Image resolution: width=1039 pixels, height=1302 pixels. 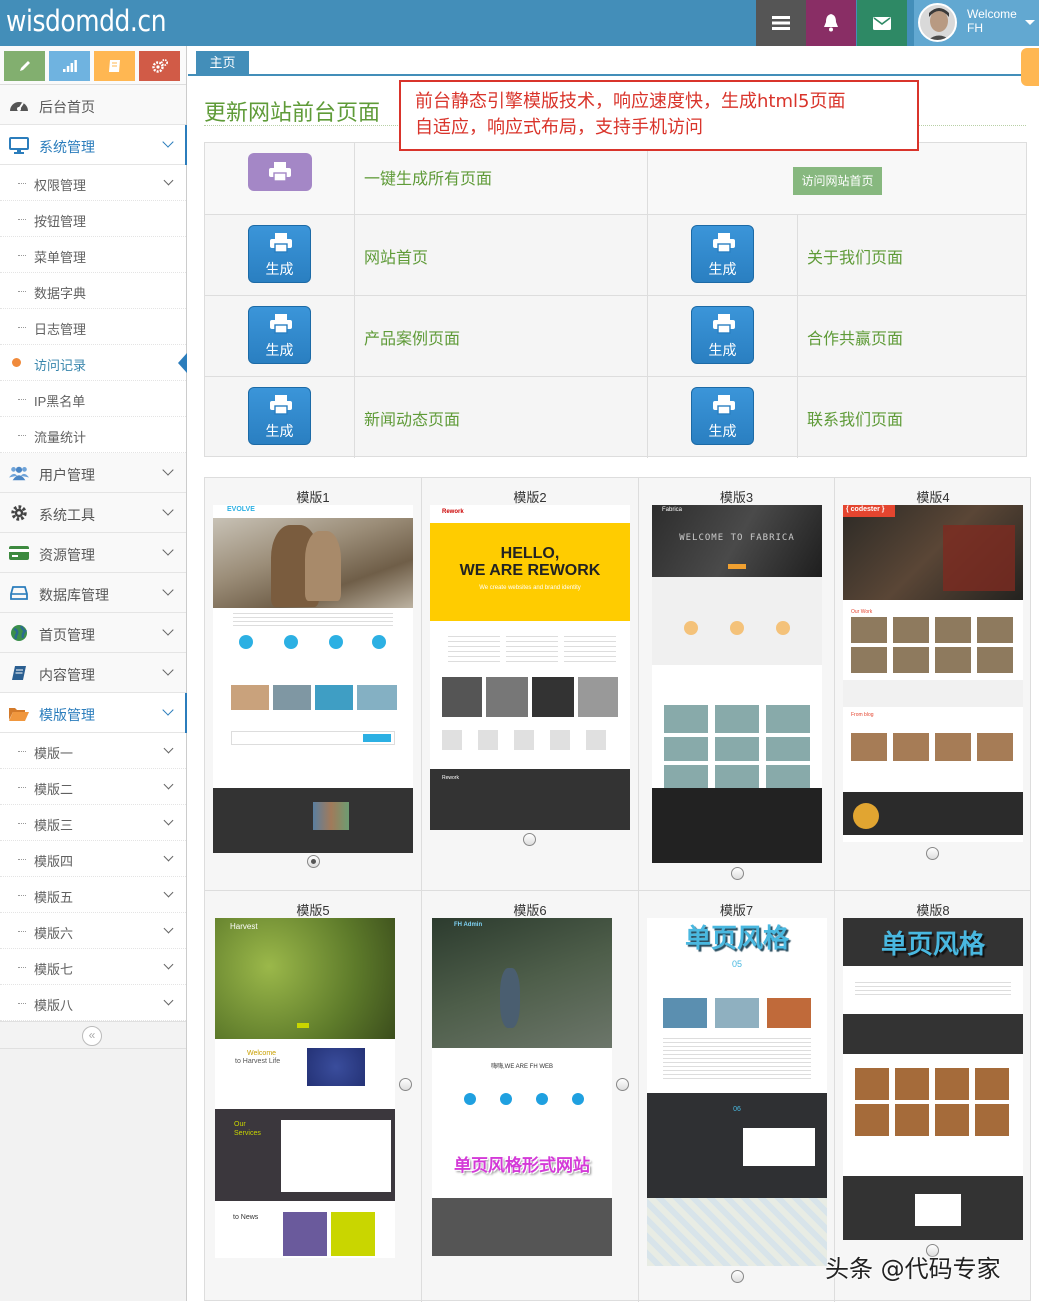 What do you see at coordinates (831, 23) in the screenshot?
I see `notifications-button` at bounding box center [831, 23].